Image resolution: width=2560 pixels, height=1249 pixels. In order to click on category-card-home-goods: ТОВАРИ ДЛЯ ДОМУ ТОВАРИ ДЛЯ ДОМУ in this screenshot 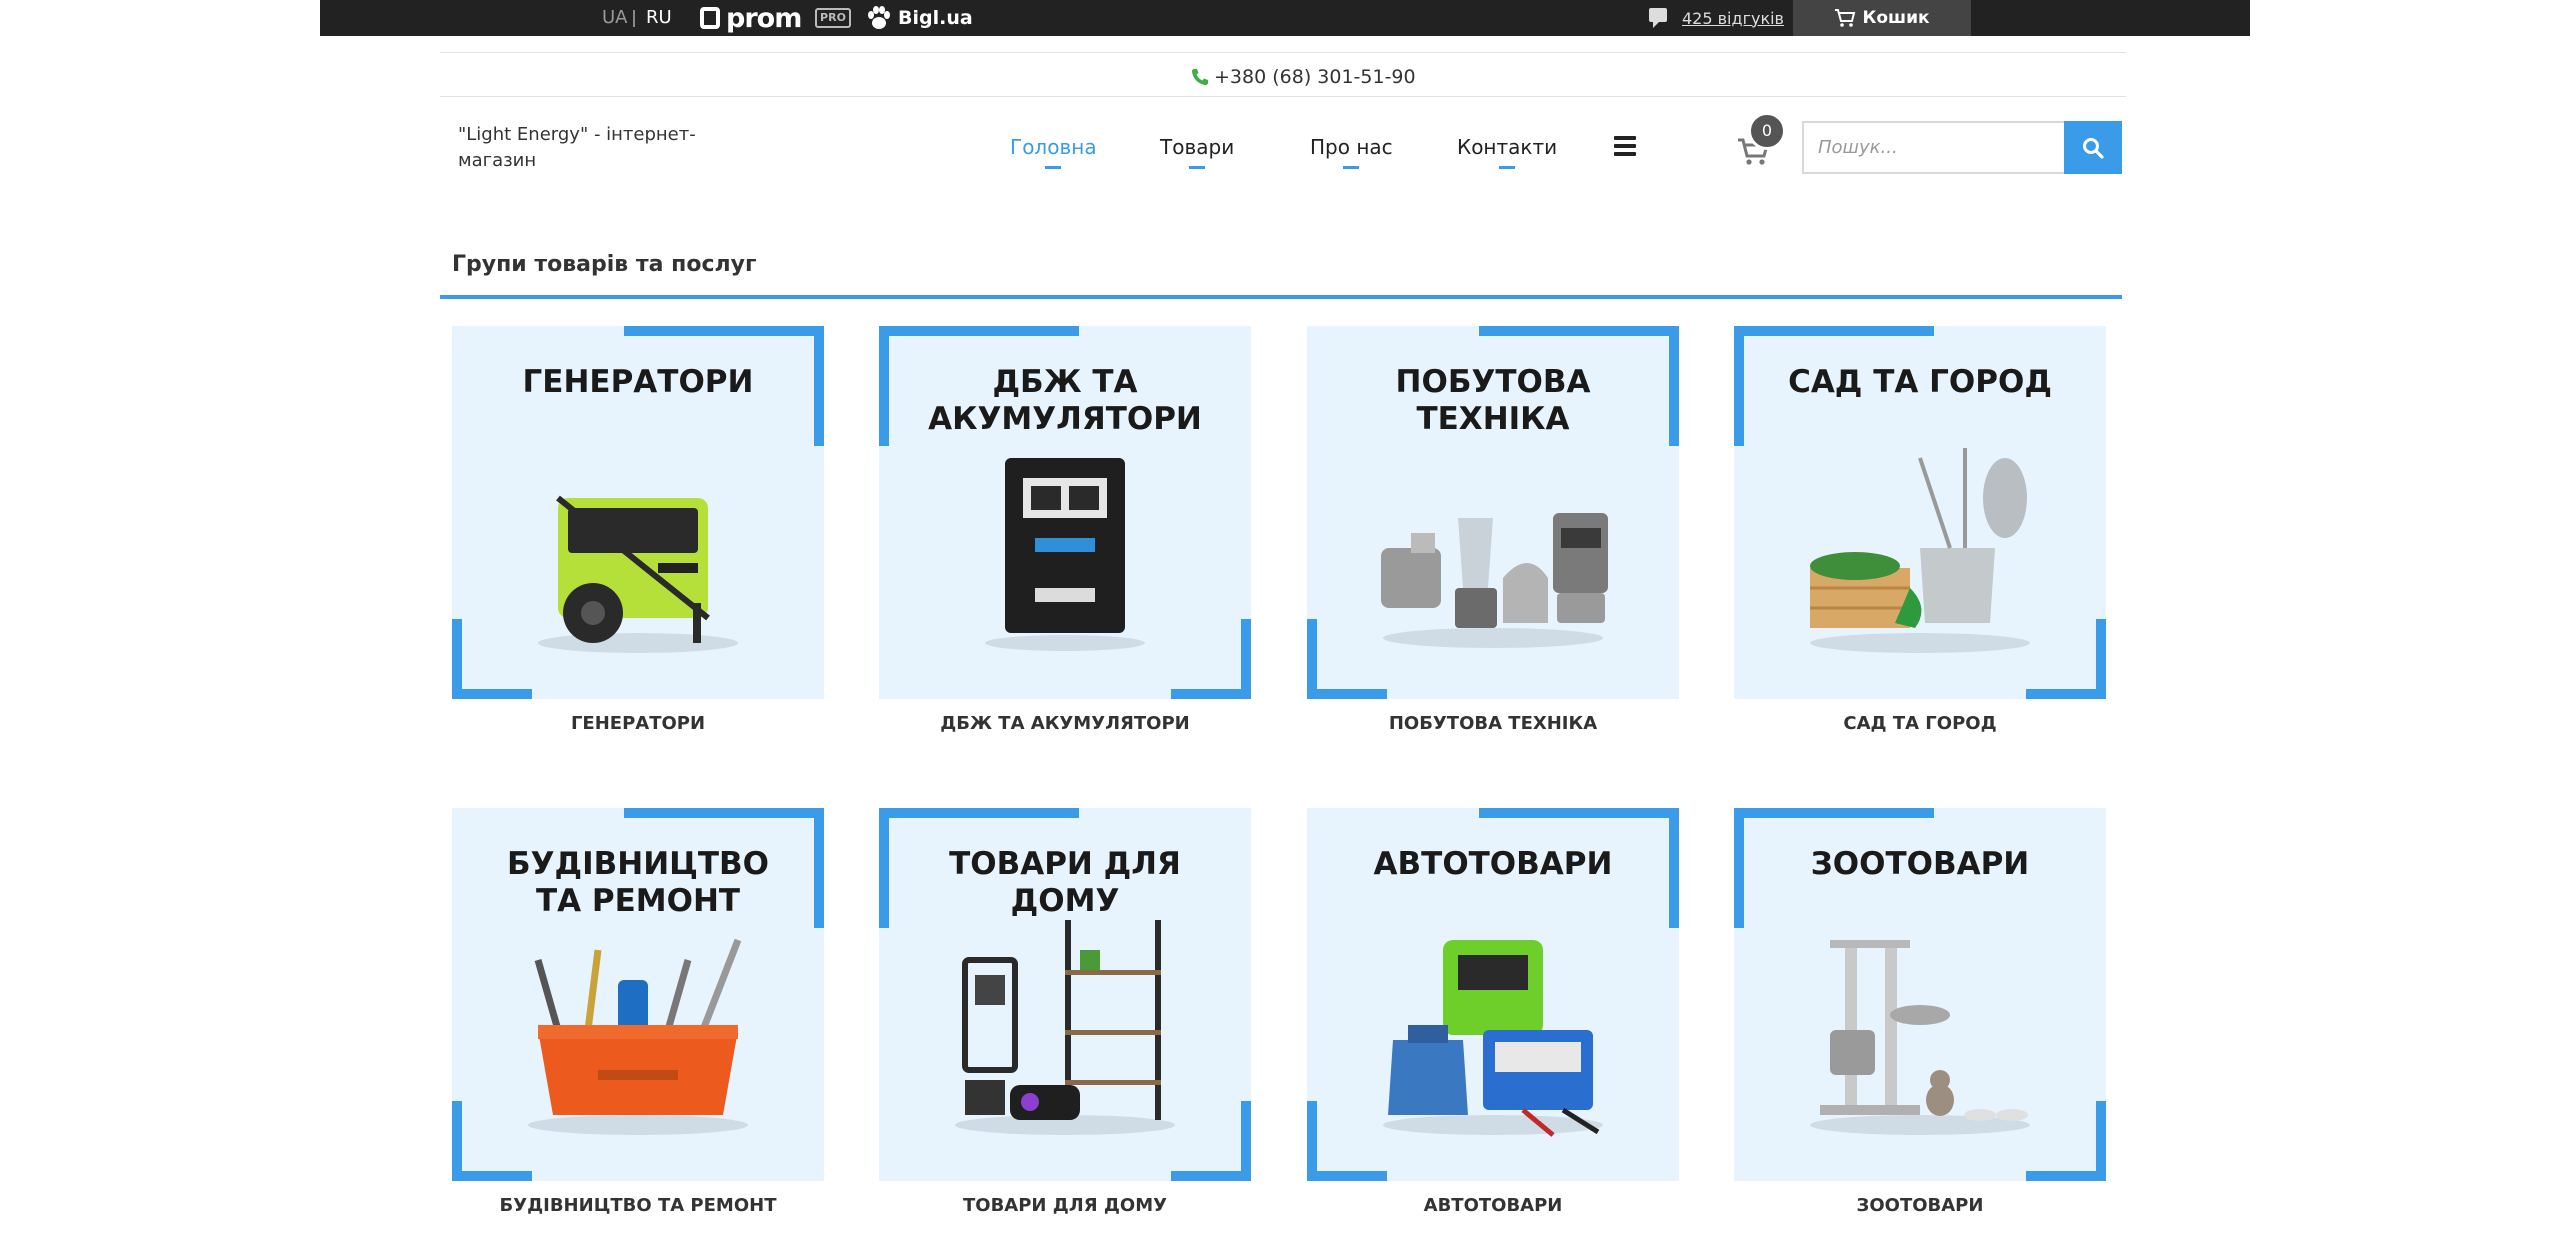, I will do `click(1065, 1012)`.